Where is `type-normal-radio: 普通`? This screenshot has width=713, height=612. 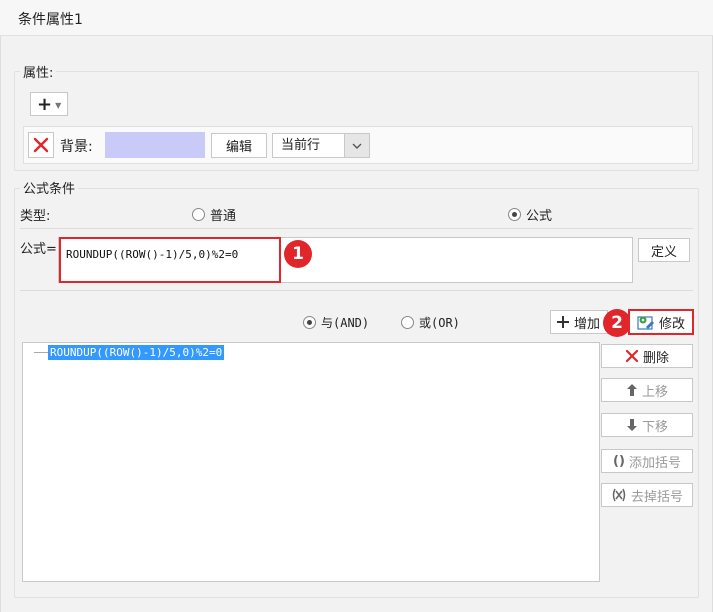 type-normal-radio: 普通 is located at coordinates (214, 214).